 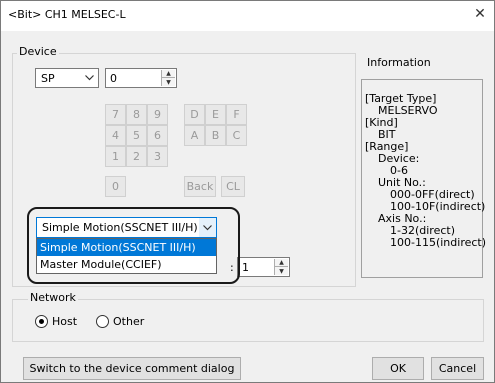 I want to click on highlight-frame, so click(x=133, y=245).